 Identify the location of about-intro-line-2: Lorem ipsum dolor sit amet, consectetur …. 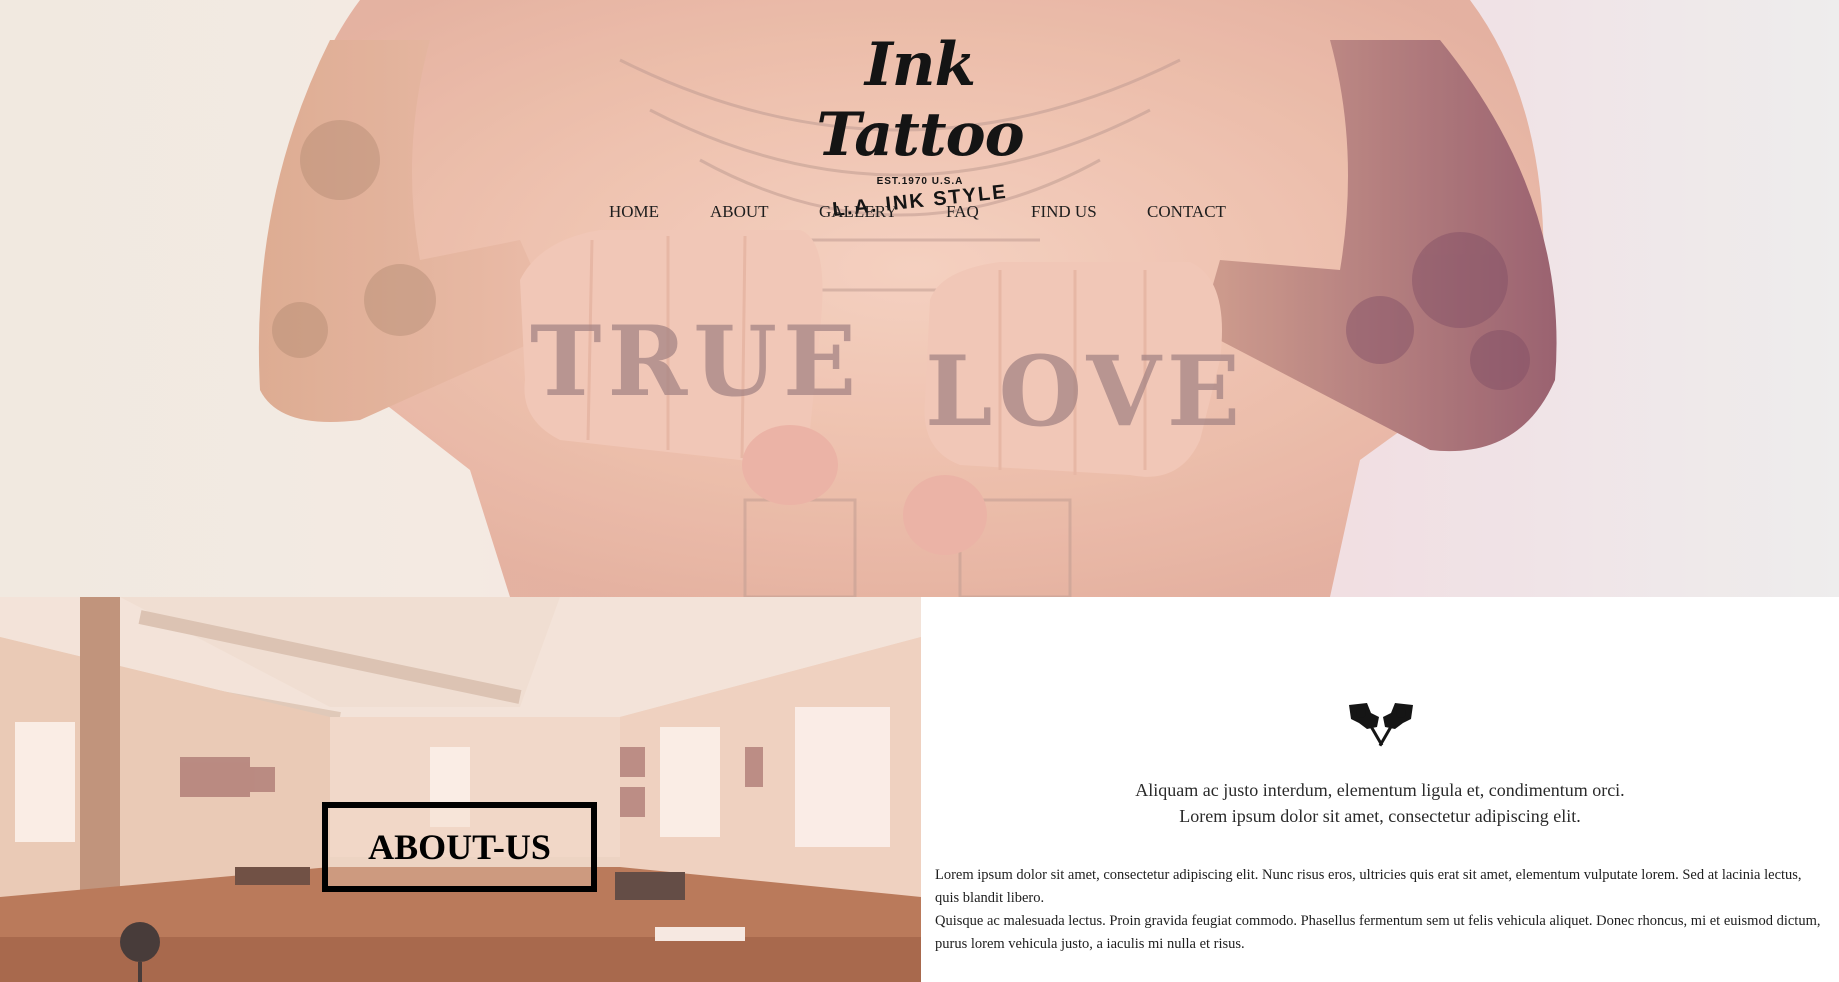
(1380, 816).